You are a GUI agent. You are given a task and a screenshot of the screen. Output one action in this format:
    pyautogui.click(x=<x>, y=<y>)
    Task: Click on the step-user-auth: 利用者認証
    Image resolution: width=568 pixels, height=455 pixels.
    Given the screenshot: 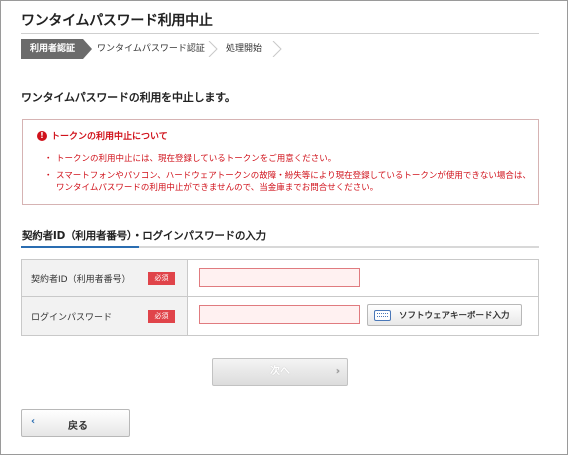 What is the action you would take?
    pyautogui.click(x=52, y=49)
    